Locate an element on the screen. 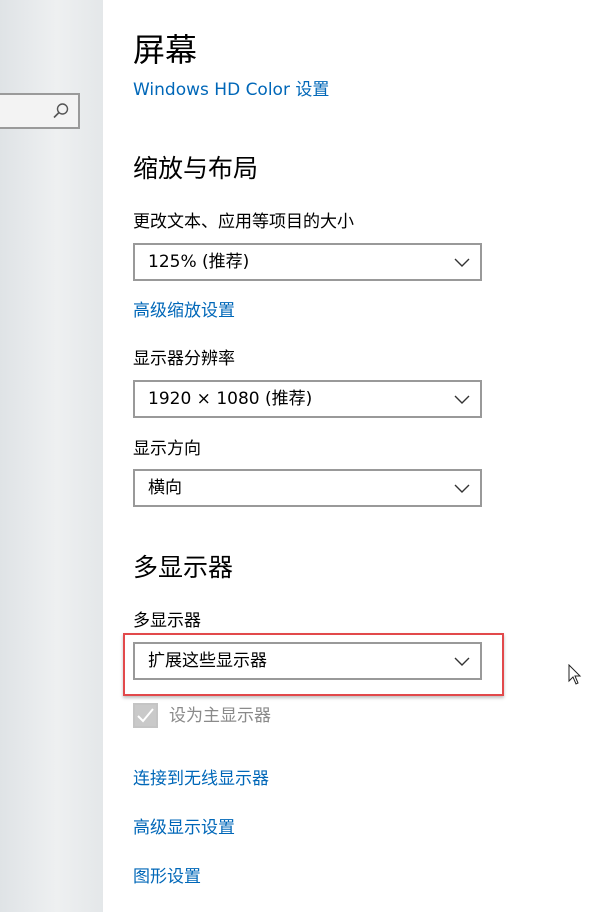 The image size is (616, 912). mouse-cursor-icon is located at coordinates (575, 674).